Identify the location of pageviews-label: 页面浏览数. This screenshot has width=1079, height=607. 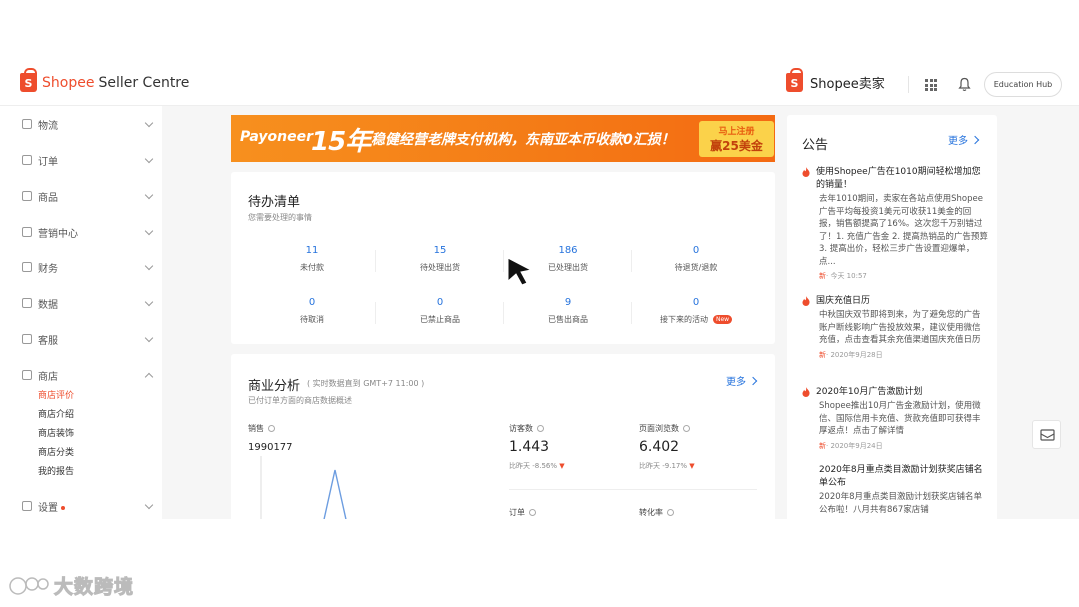
(659, 428).